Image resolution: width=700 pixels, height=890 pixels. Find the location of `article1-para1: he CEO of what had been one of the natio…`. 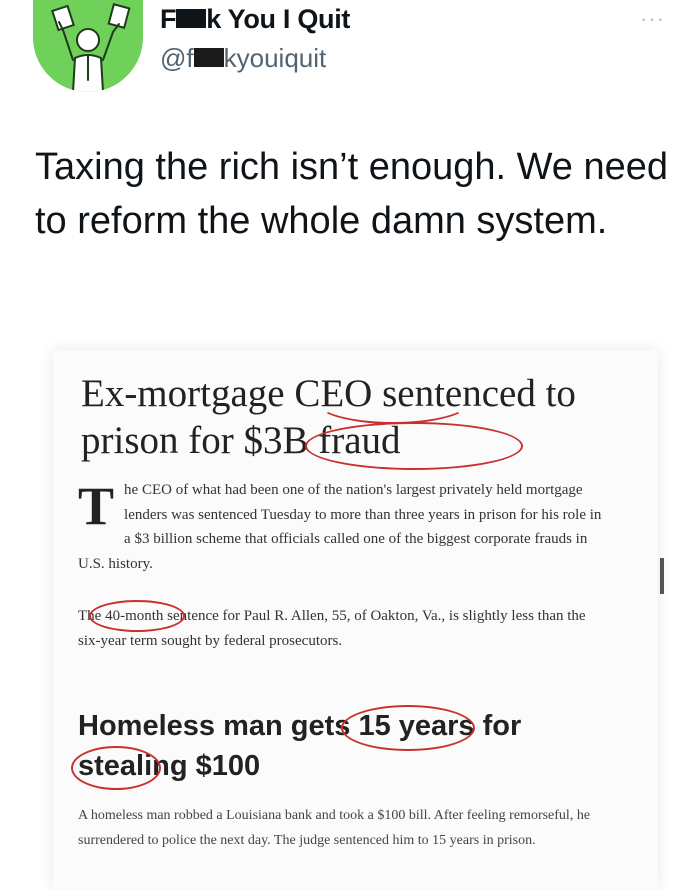

article1-para1: he CEO of what had been one of the natio… is located at coordinates (340, 527).